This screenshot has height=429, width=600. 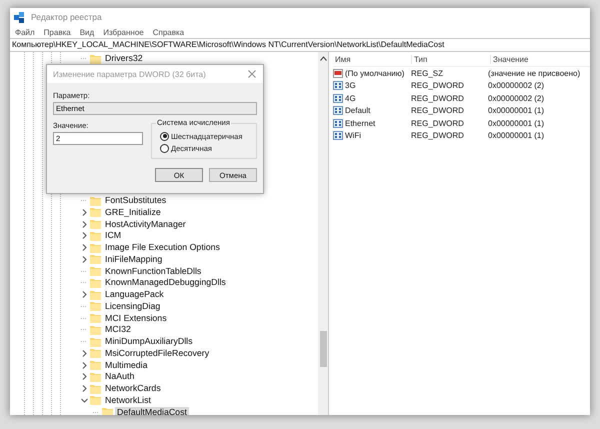 I want to click on tree-item: NaAuth, so click(x=119, y=376).